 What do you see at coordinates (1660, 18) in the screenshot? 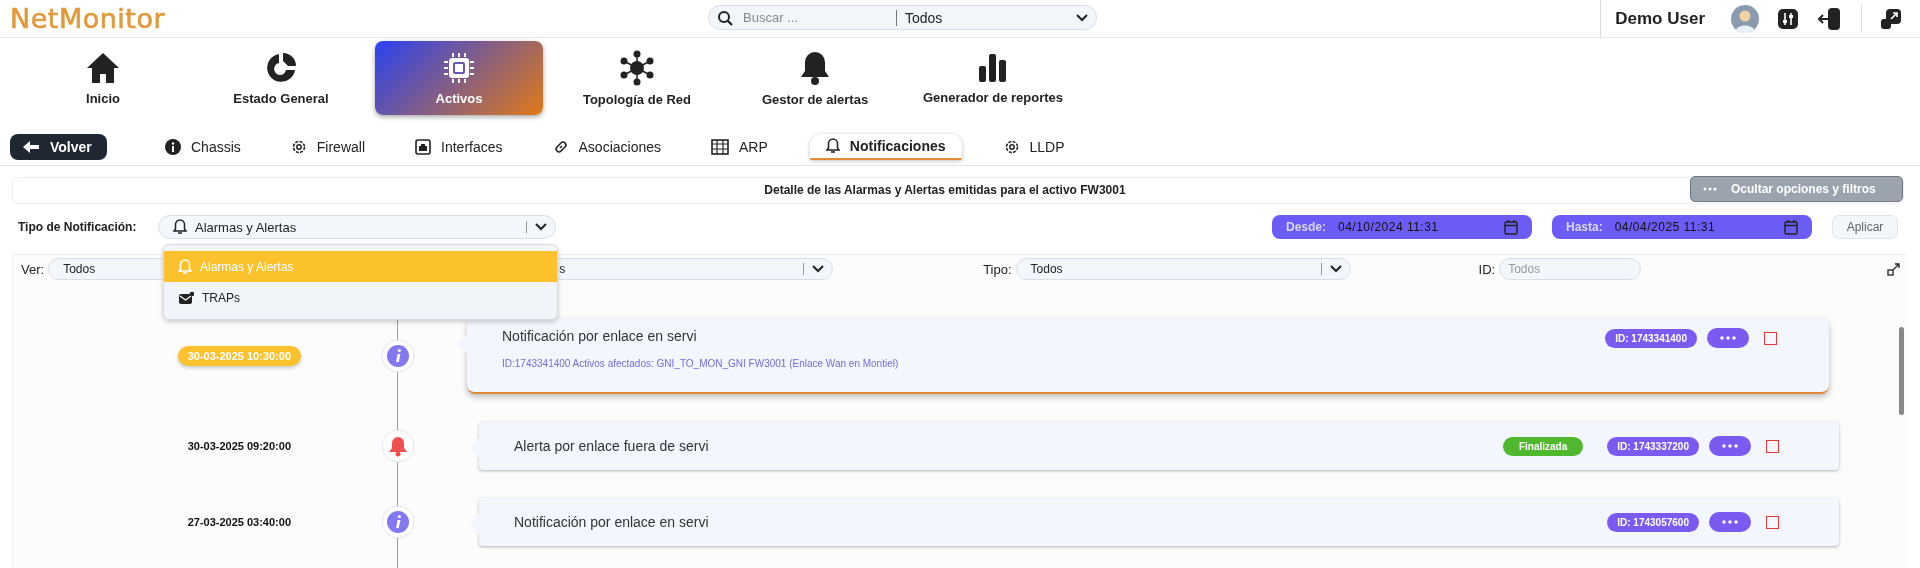
I see `user-name: Demo User` at bounding box center [1660, 18].